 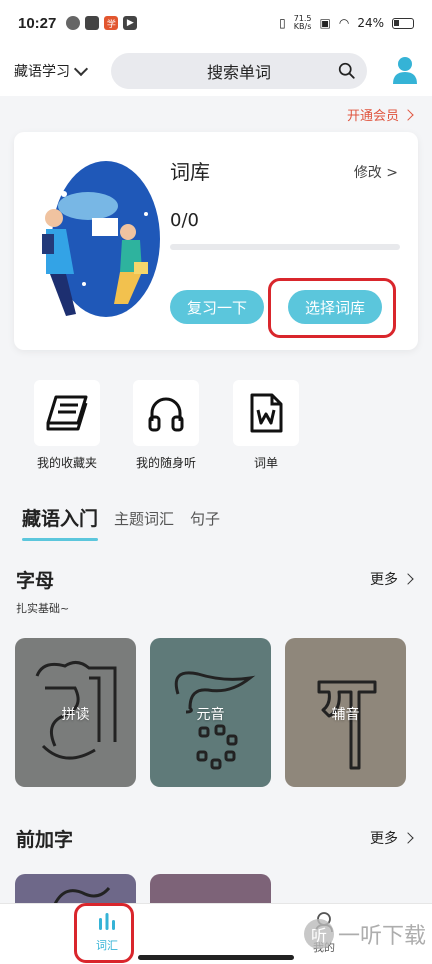 What do you see at coordinates (43, 608) in the screenshot?
I see `section-subtitle-alphabet: 扎实基础~` at bounding box center [43, 608].